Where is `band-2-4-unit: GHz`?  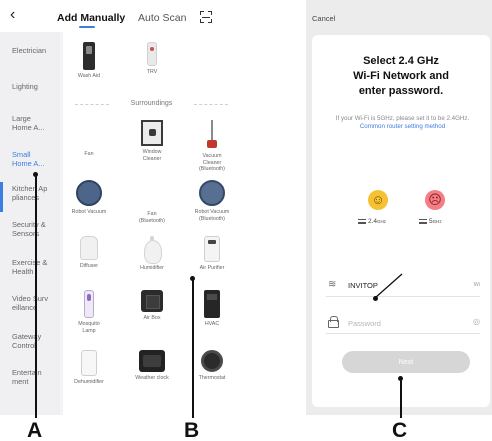
band-2-4-unit: GHz is located at coordinates (382, 221).